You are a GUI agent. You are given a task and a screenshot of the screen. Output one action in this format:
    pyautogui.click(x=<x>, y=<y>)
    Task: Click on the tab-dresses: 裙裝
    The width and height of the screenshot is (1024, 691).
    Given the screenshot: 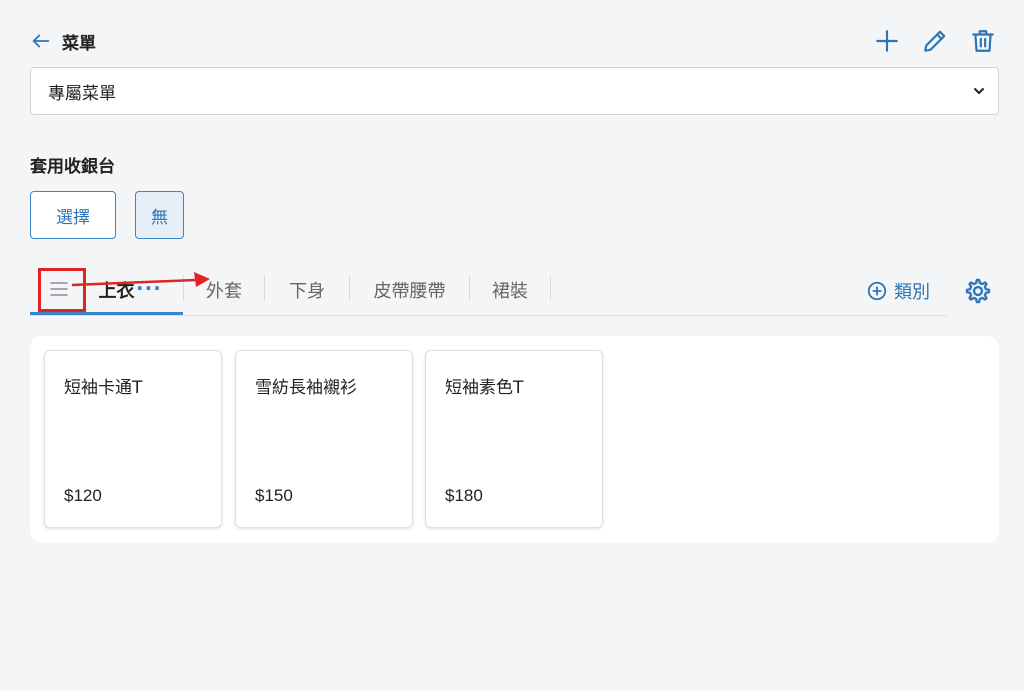 What is the action you would take?
    pyautogui.click(x=510, y=289)
    